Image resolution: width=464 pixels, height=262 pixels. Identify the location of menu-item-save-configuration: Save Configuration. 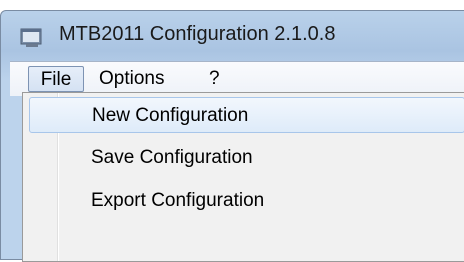
(246, 158).